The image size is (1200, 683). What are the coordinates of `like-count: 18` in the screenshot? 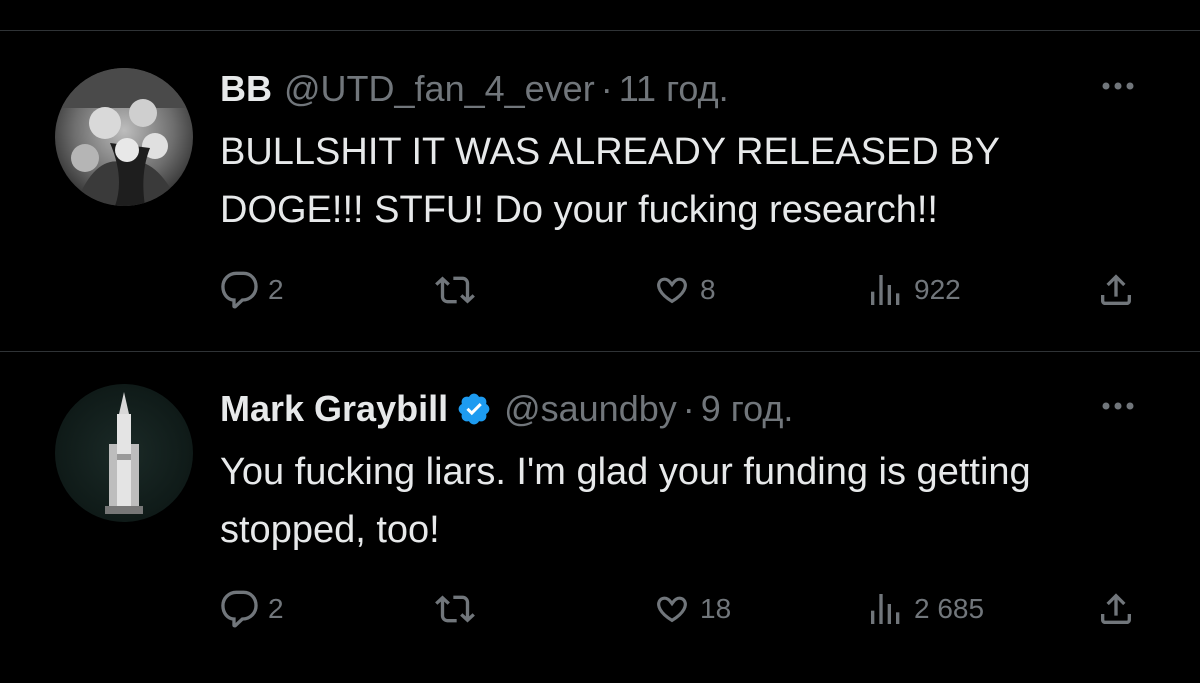 It's located at (716, 608).